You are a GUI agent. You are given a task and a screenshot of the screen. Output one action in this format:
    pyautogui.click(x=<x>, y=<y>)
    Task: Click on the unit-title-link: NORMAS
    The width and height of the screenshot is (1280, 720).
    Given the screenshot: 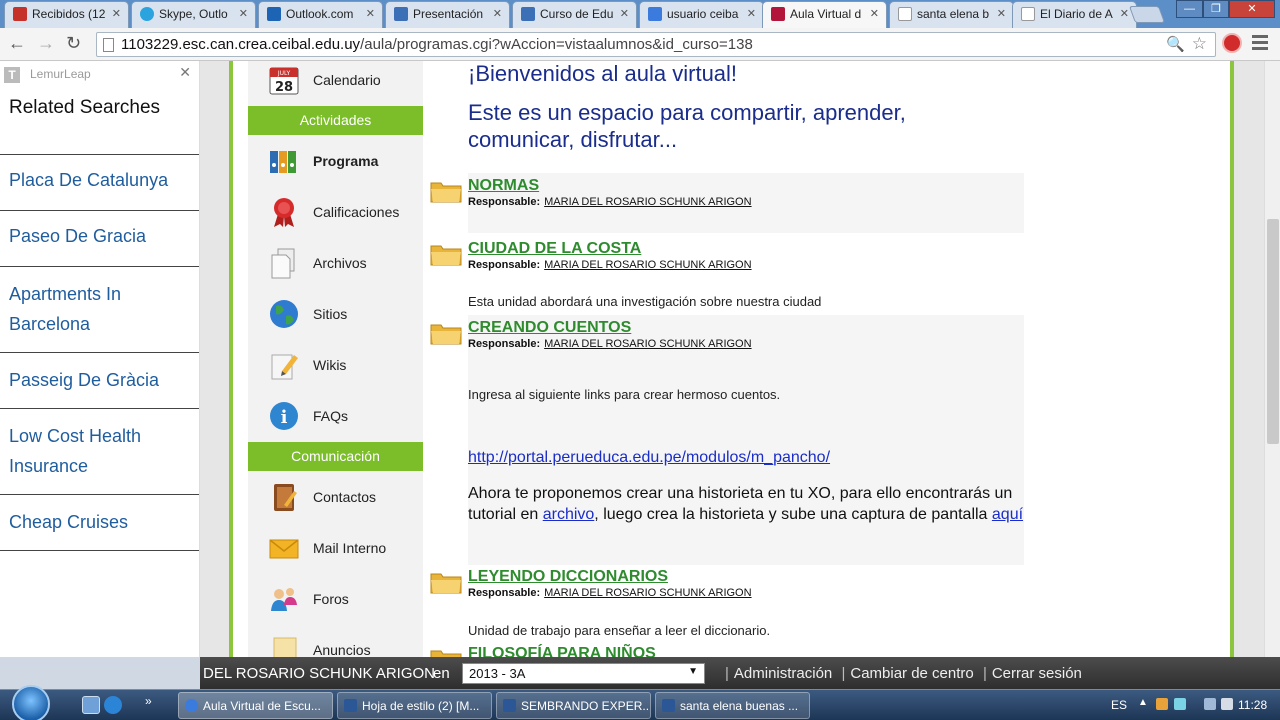 What is the action you would take?
    pyautogui.click(x=746, y=184)
    